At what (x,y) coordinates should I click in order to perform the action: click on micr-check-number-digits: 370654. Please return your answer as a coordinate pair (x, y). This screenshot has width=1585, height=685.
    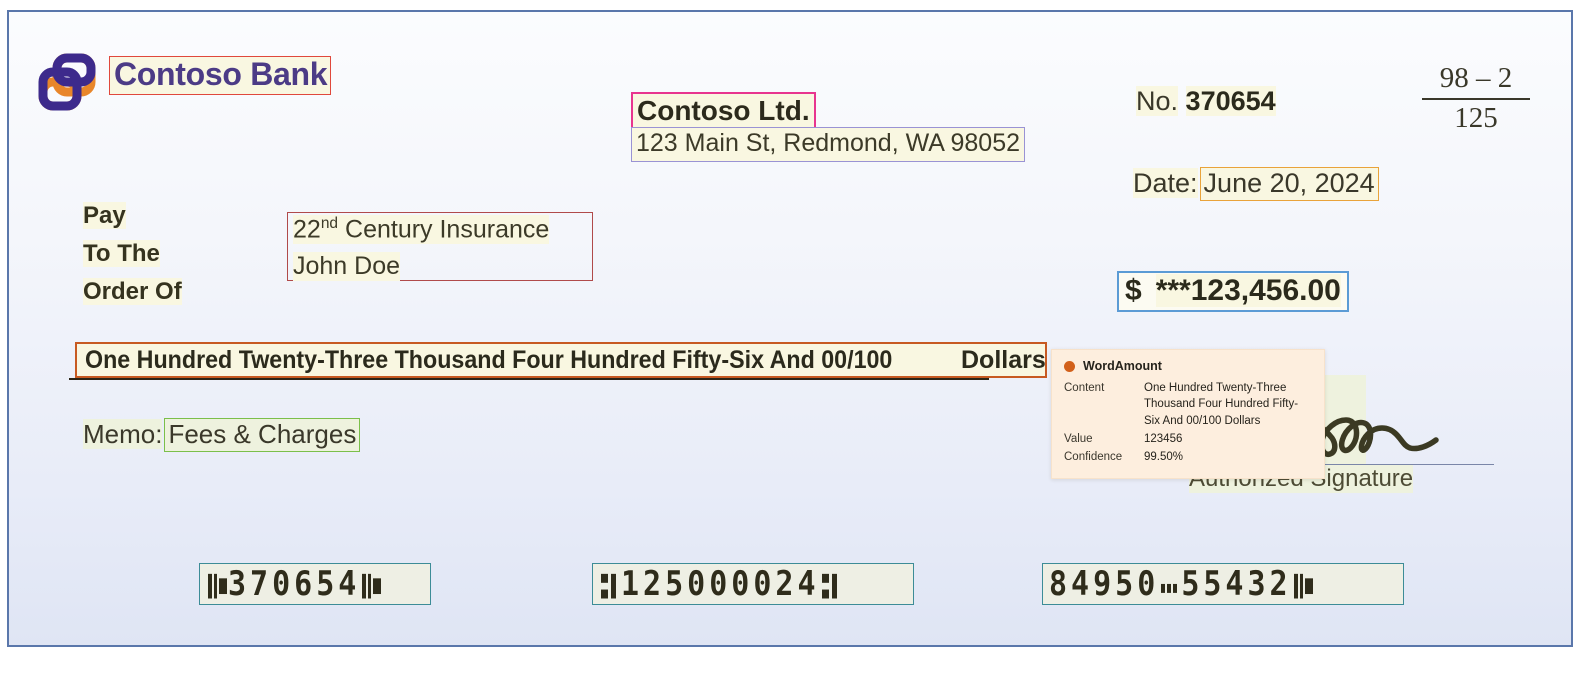
    Looking at the image, I should click on (294, 584).